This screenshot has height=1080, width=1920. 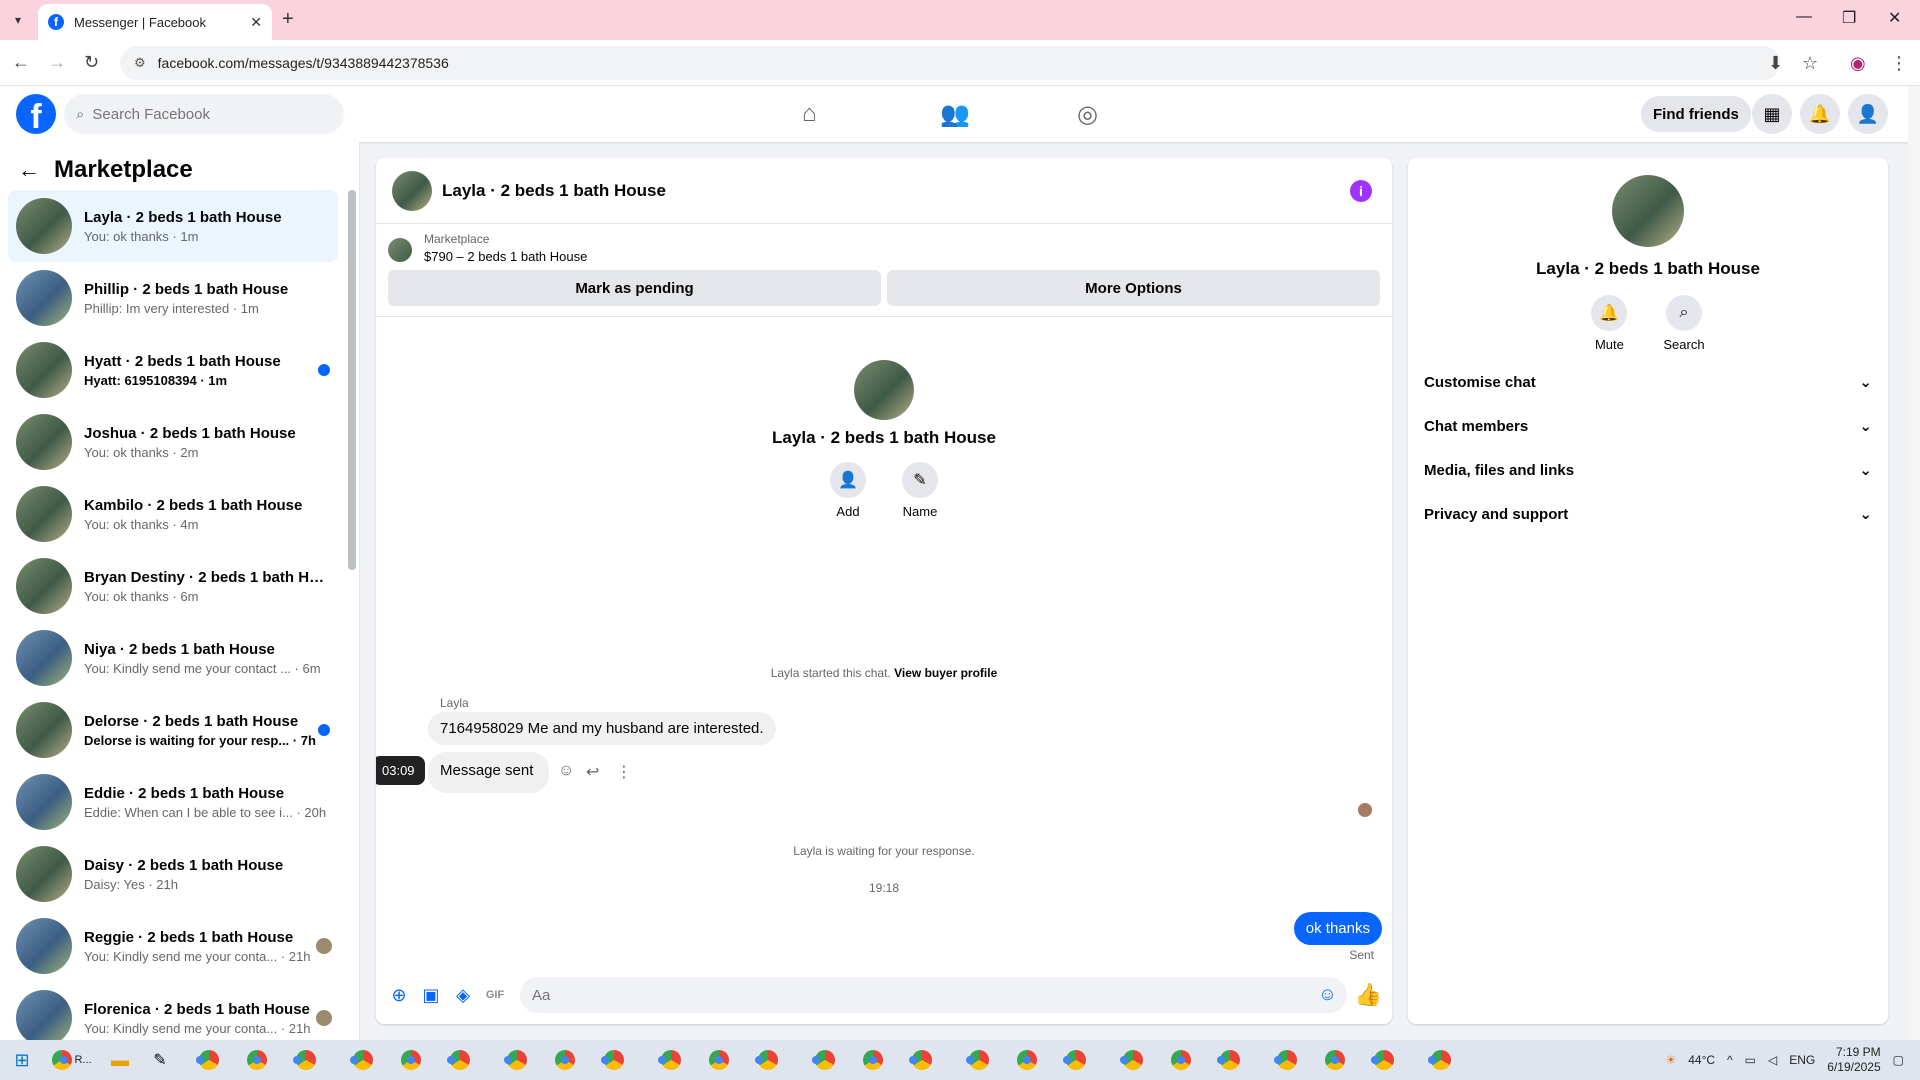 What do you see at coordinates (160, 1060) in the screenshot?
I see `taskbar-app-icon: ✎` at bounding box center [160, 1060].